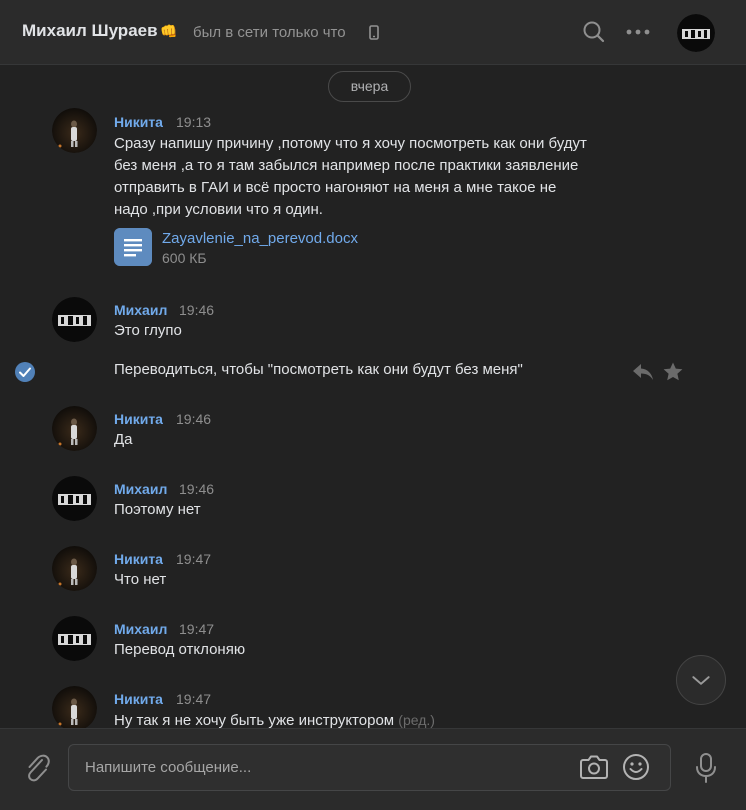 The height and width of the screenshot is (810, 746). I want to click on chevron-down-icon, so click(701, 680).